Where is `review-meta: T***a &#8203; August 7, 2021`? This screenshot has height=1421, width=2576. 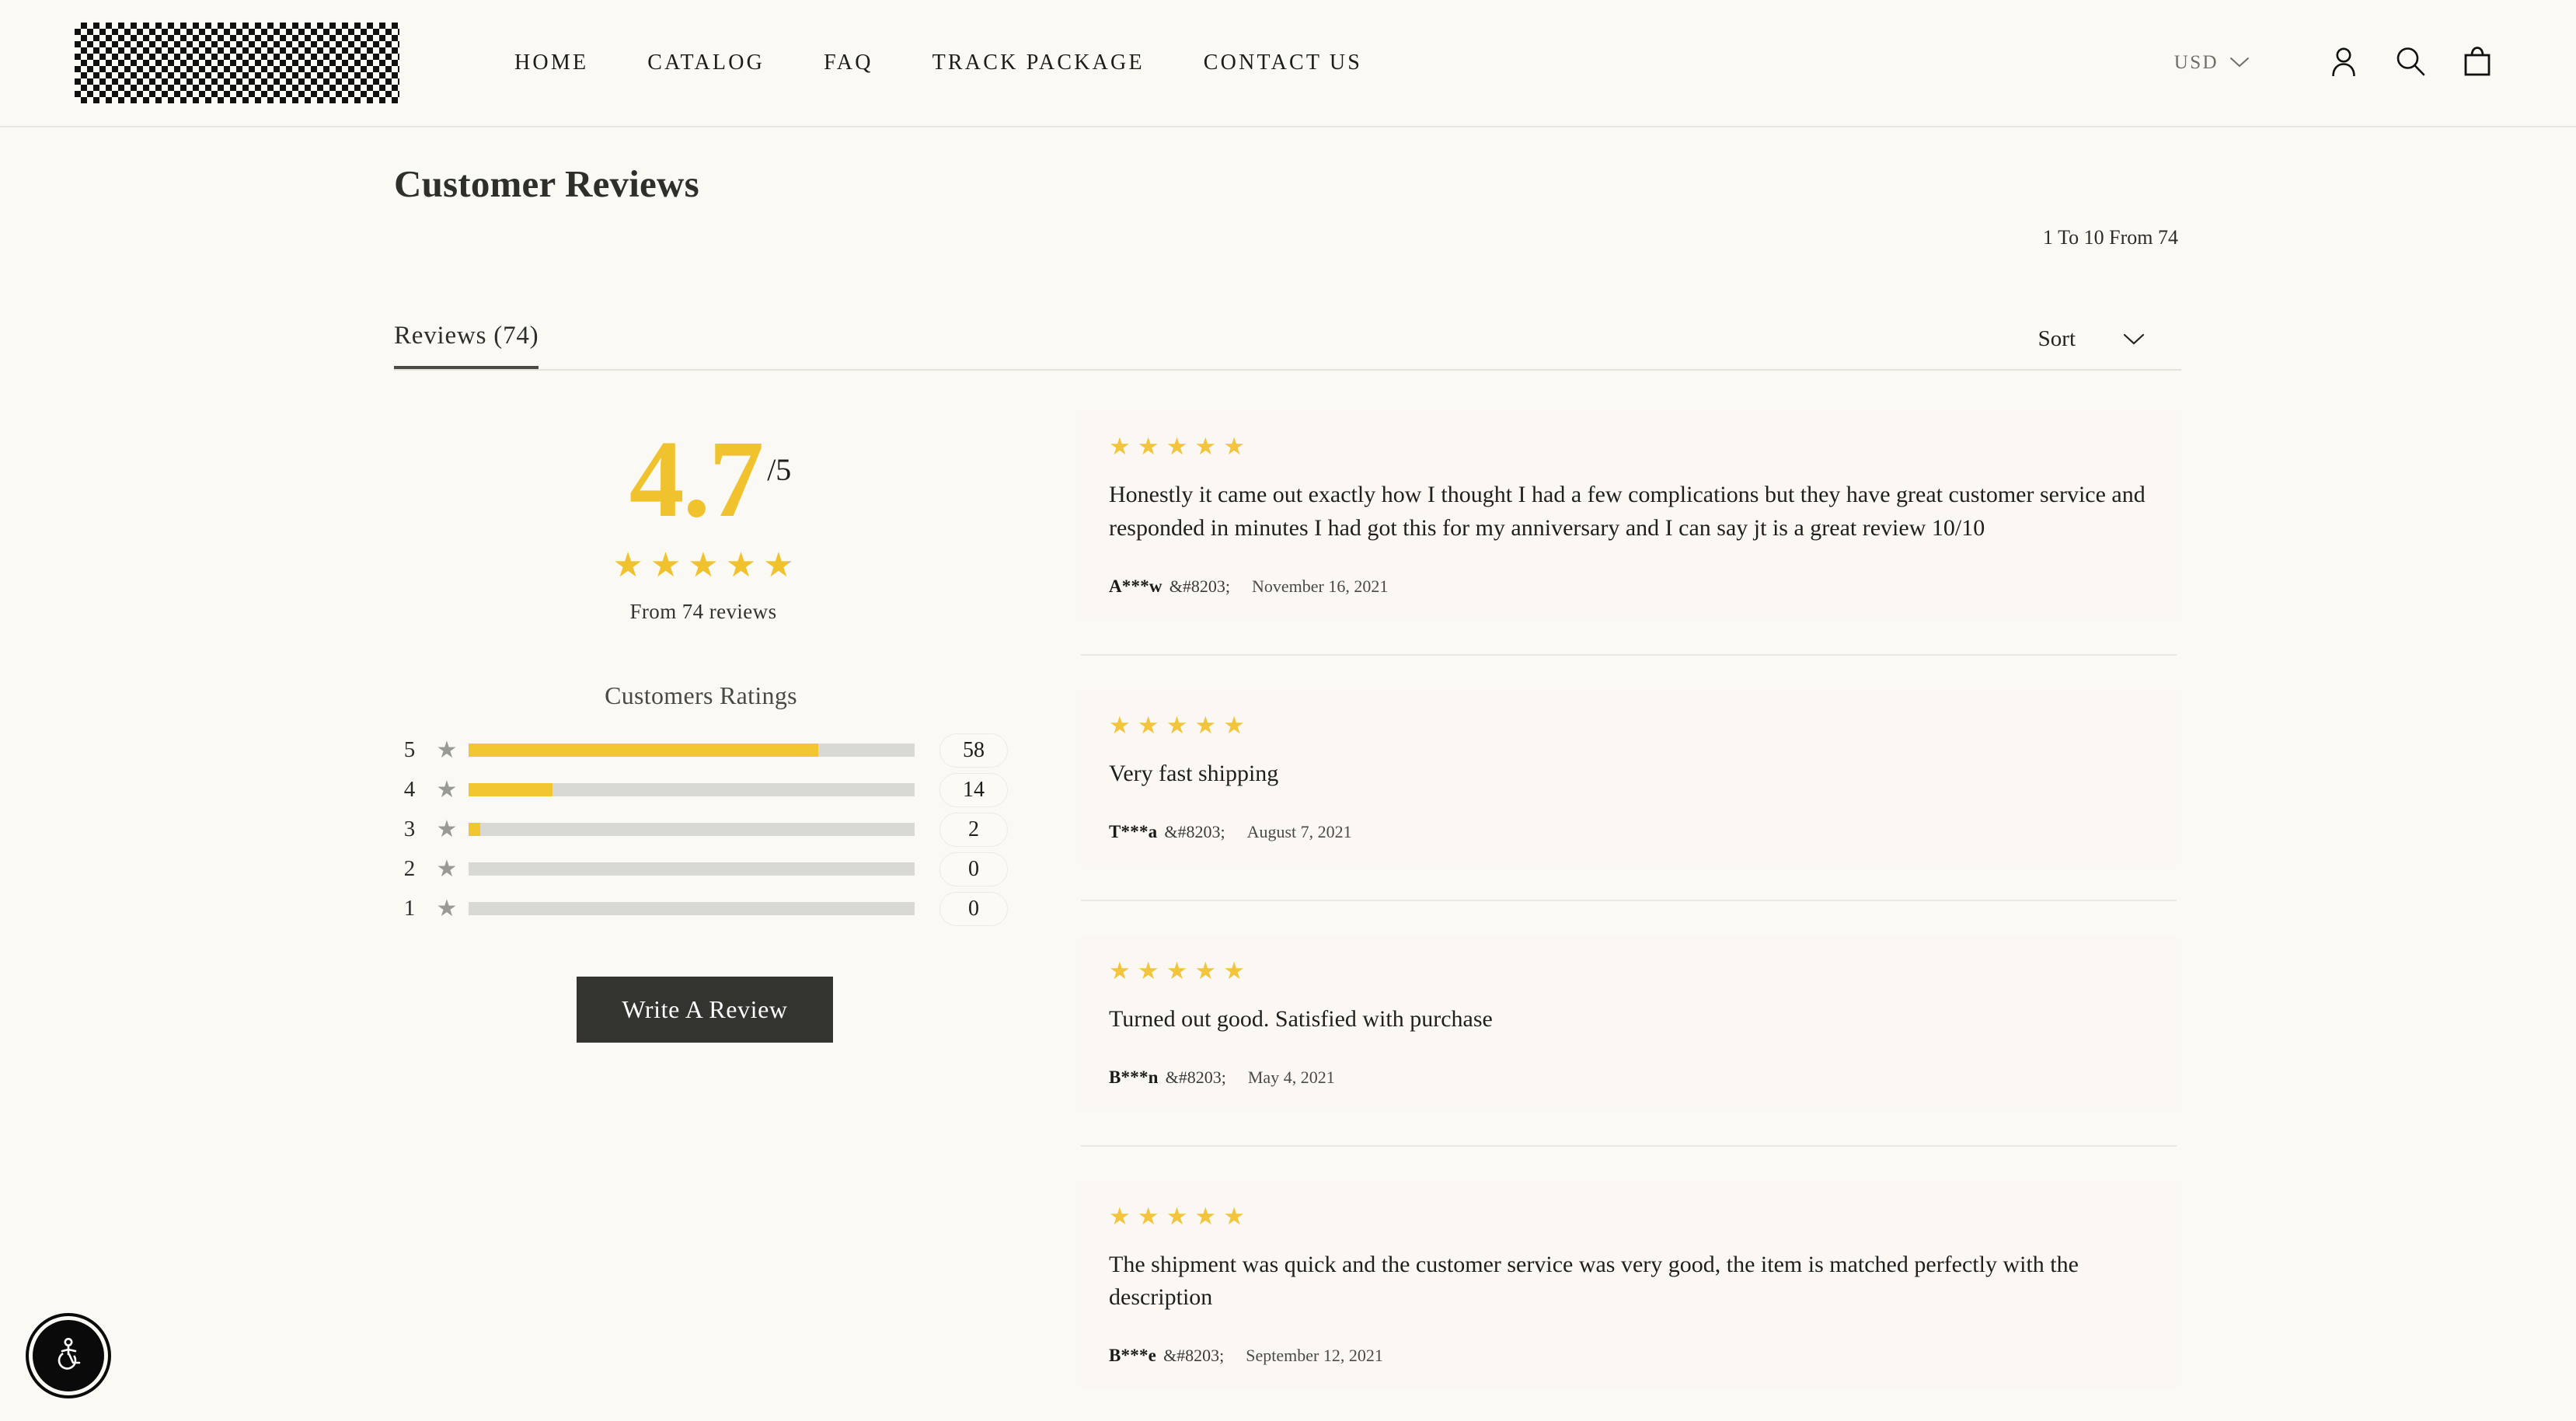
review-meta: T***a &#8203; August 7, 2021 is located at coordinates (1629, 832).